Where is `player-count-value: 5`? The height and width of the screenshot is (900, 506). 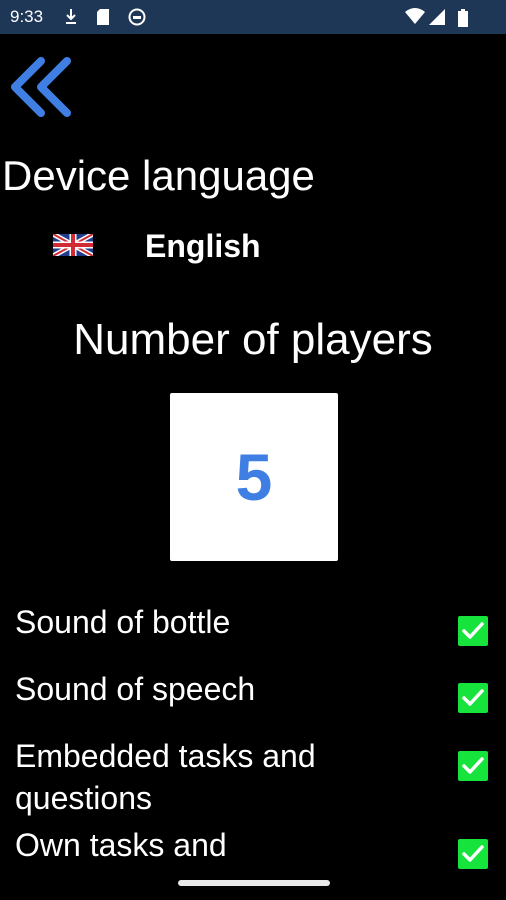
player-count-value: 5 is located at coordinates (254, 477).